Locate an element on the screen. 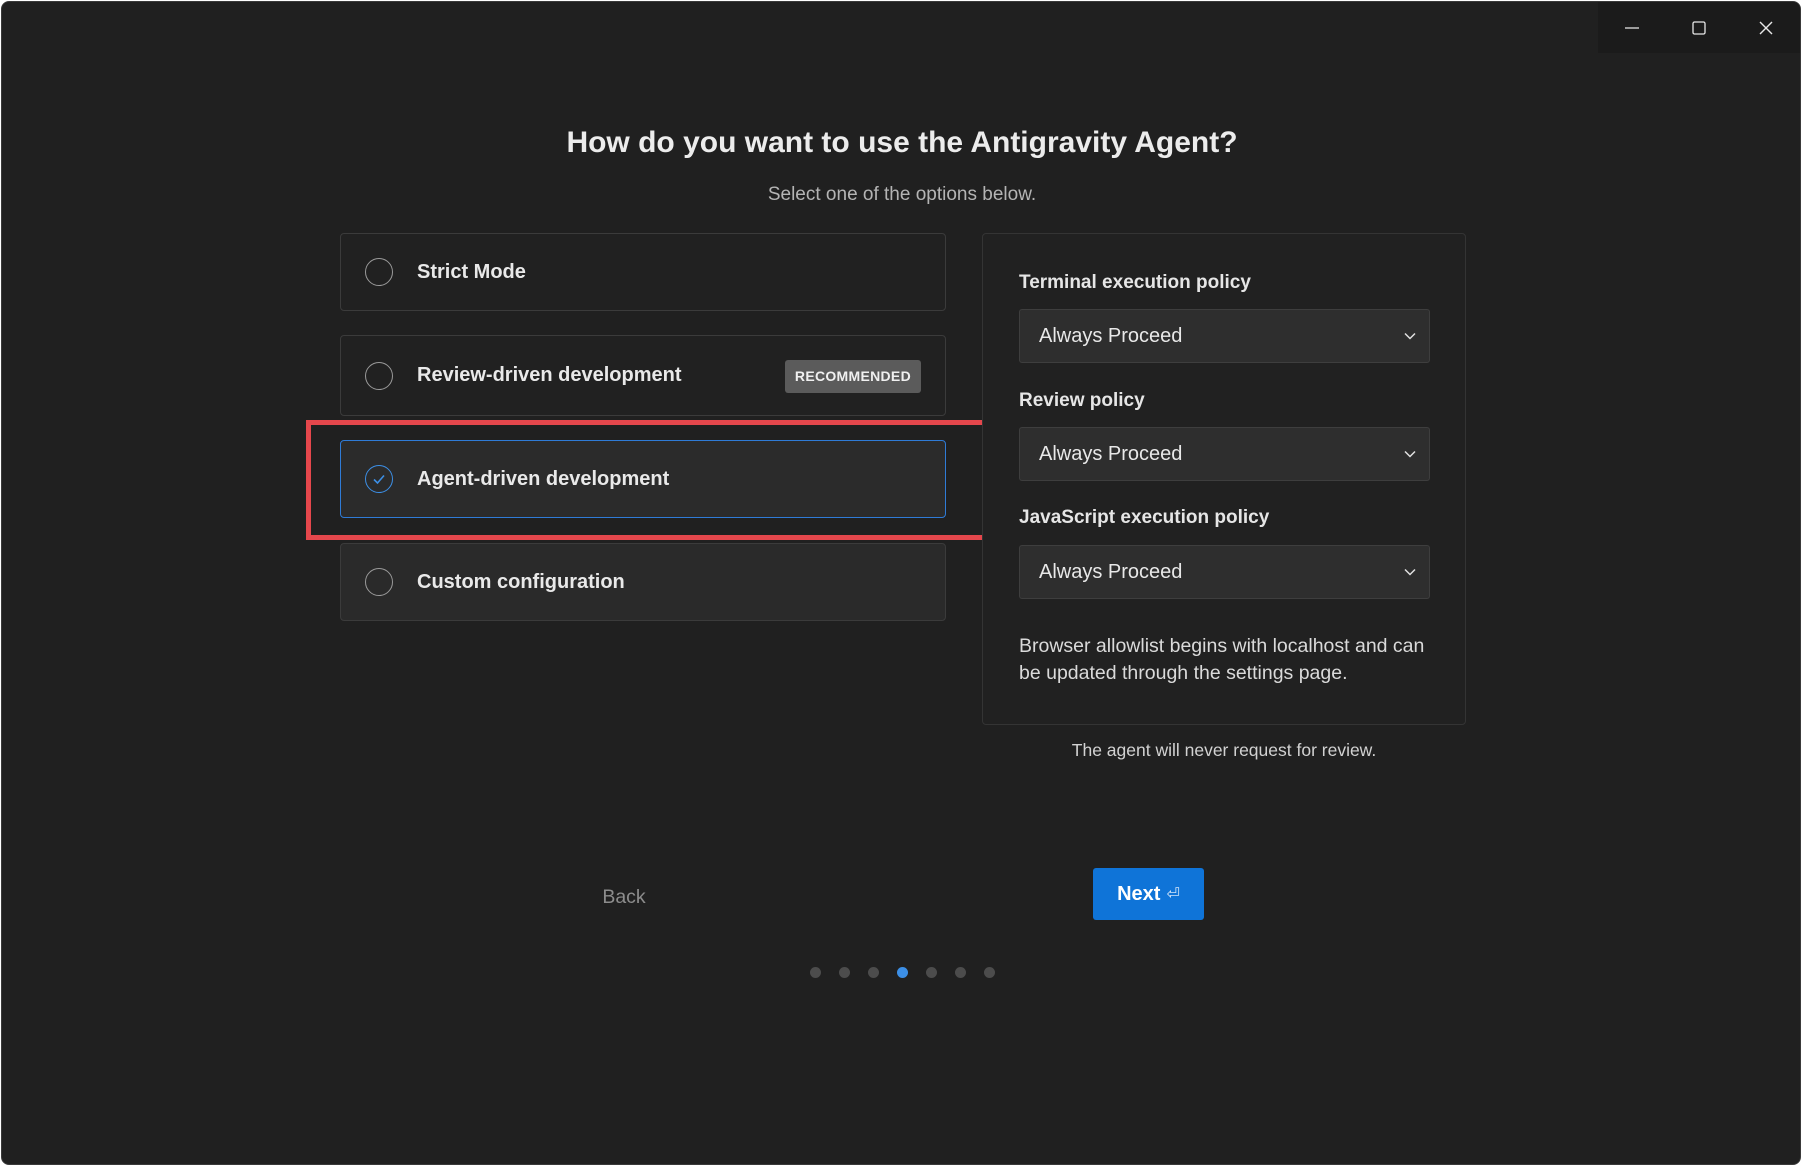  back-button: Back is located at coordinates (624, 897).